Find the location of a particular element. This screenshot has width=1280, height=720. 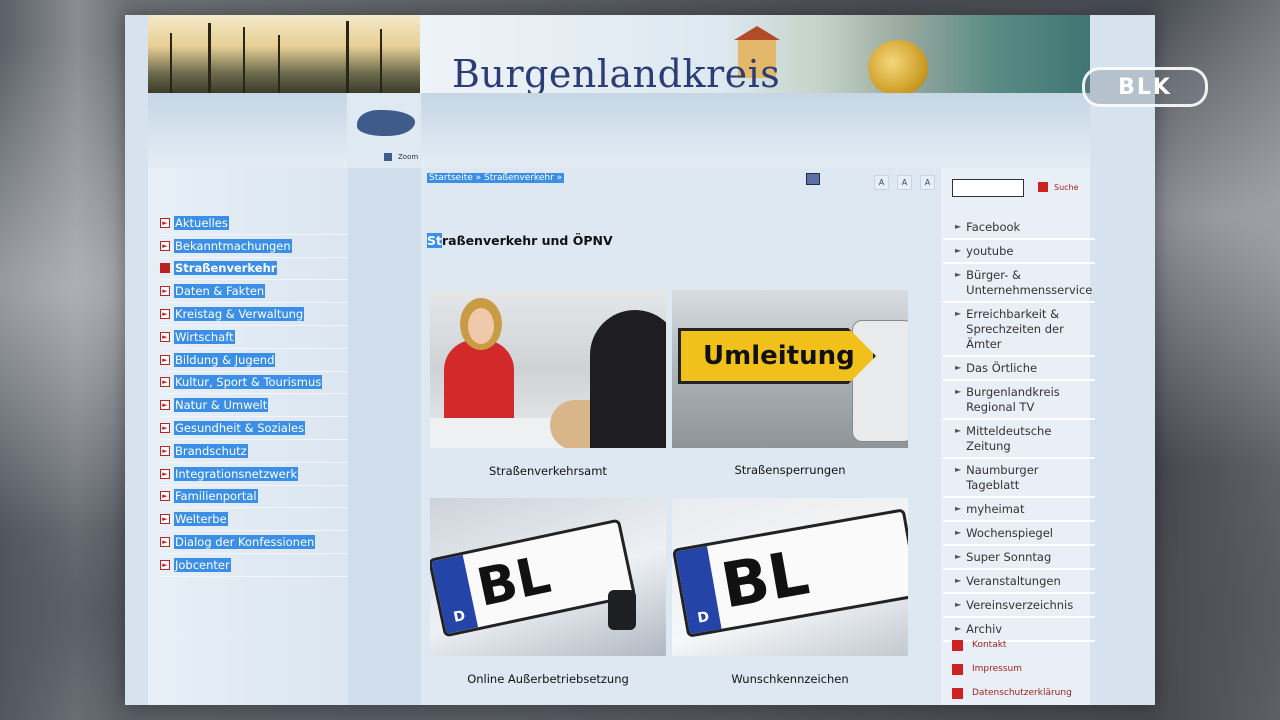

selected-text: St is located at coordinates (434, 240).